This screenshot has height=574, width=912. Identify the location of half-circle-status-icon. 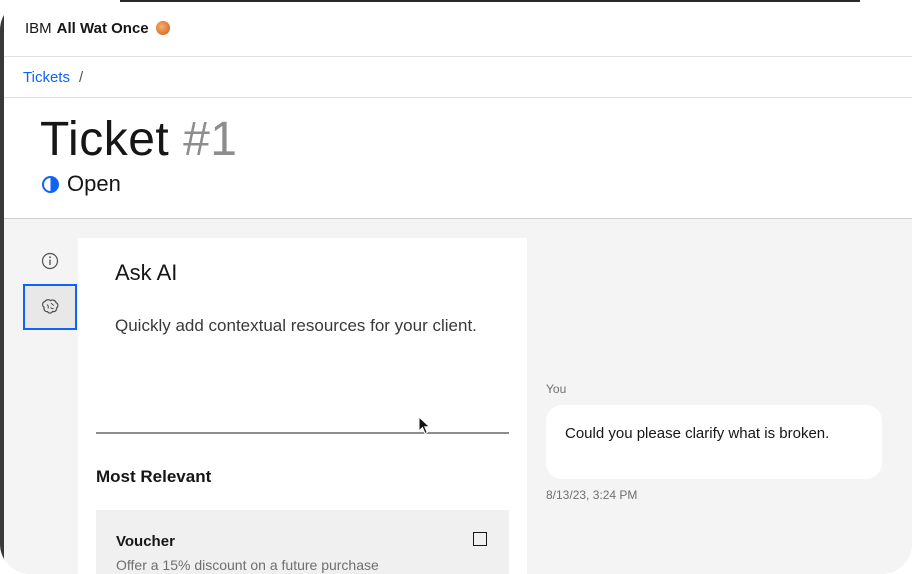
(50, 184).